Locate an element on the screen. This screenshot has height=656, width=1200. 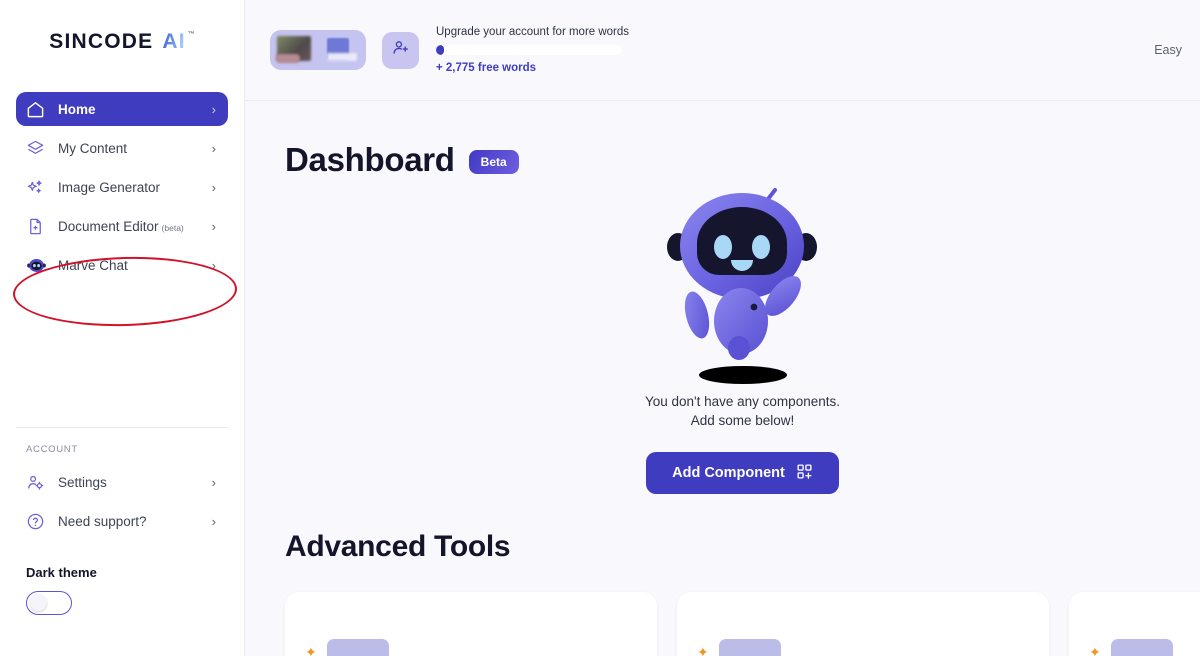
free-words-count: + 2,775 free words is located at coordinates (486, 68).